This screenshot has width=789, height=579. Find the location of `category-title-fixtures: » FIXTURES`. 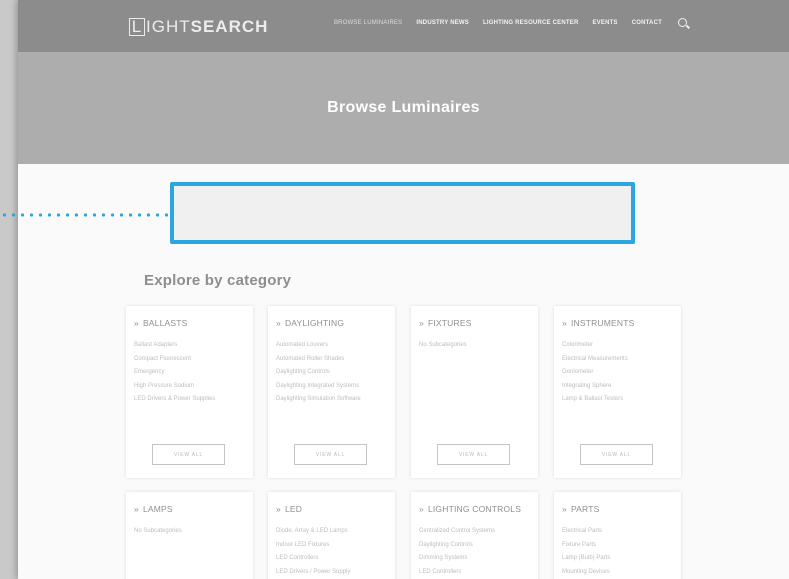

category-title-fixtures: » FIXTURES is located at coordinates (445, 323).